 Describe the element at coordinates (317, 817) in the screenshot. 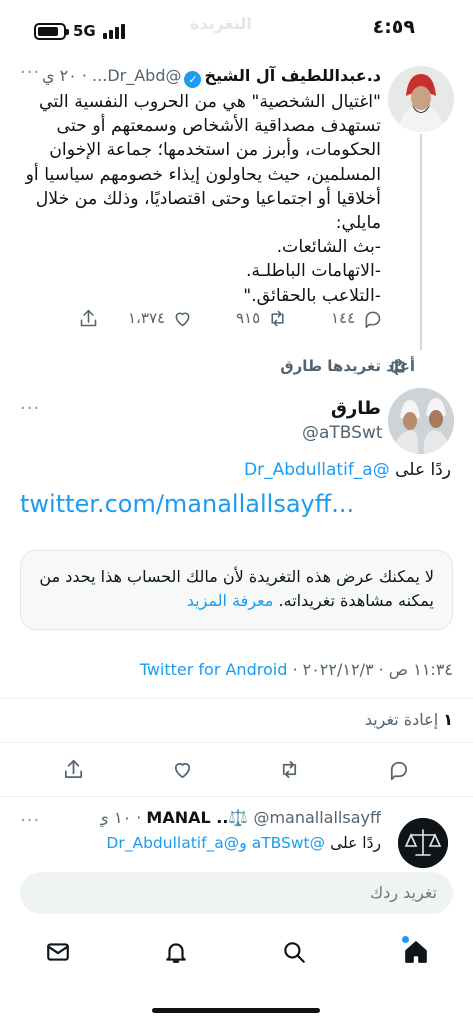

I see `reply-author-handle: @manallallsayff` at that location.